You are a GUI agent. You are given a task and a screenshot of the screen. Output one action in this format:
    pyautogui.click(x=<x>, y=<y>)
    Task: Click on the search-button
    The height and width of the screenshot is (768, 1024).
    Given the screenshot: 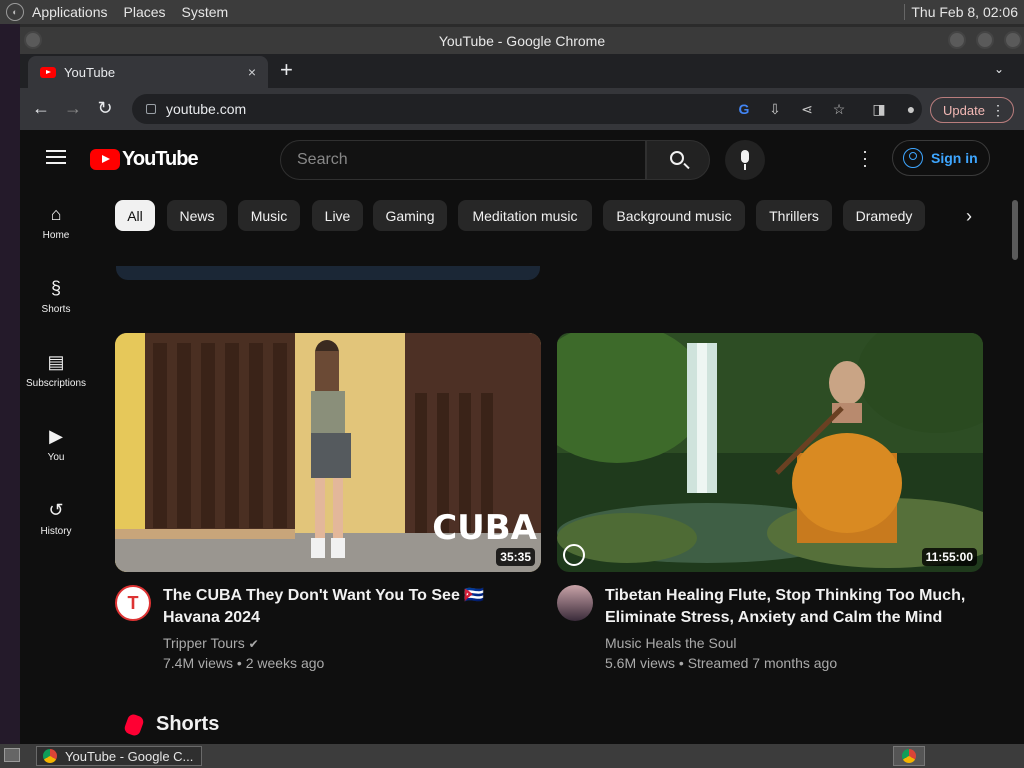 What is the action you would take?
    pyautogui.click(x=678, y=160)
    